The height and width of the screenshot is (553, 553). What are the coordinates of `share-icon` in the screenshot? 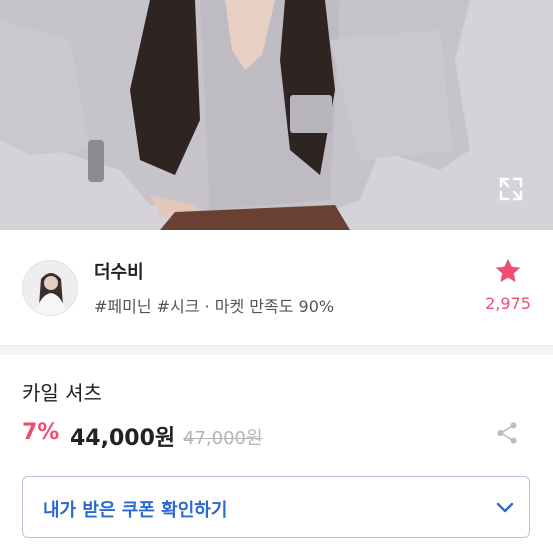 It's located at (507, 433).